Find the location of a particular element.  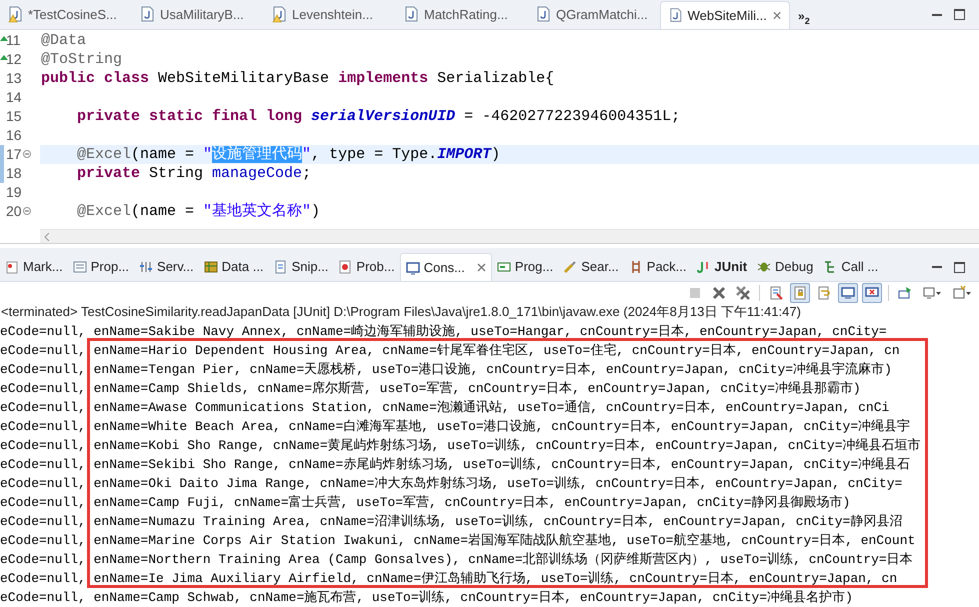

problems-icon is located at coordinates (345, 267).